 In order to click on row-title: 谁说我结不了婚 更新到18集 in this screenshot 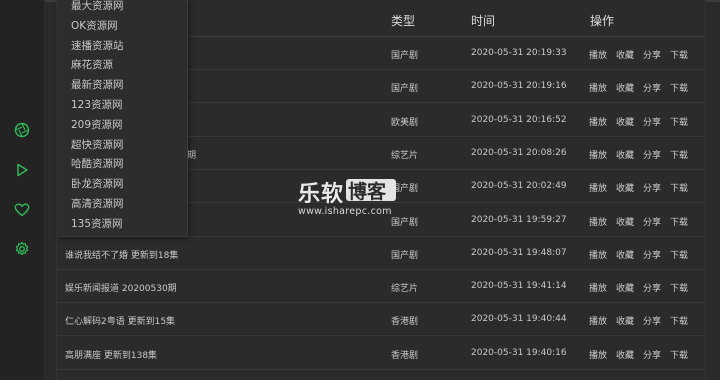, I will do `click(121, 254)`.